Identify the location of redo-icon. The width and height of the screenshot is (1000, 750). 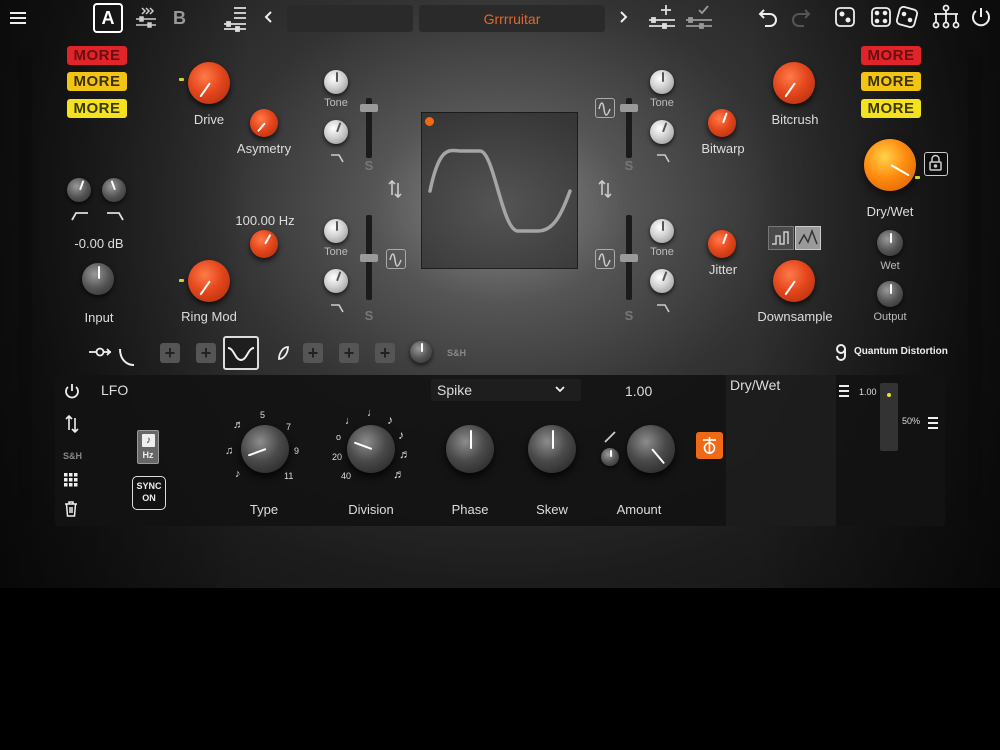
(801, 17).